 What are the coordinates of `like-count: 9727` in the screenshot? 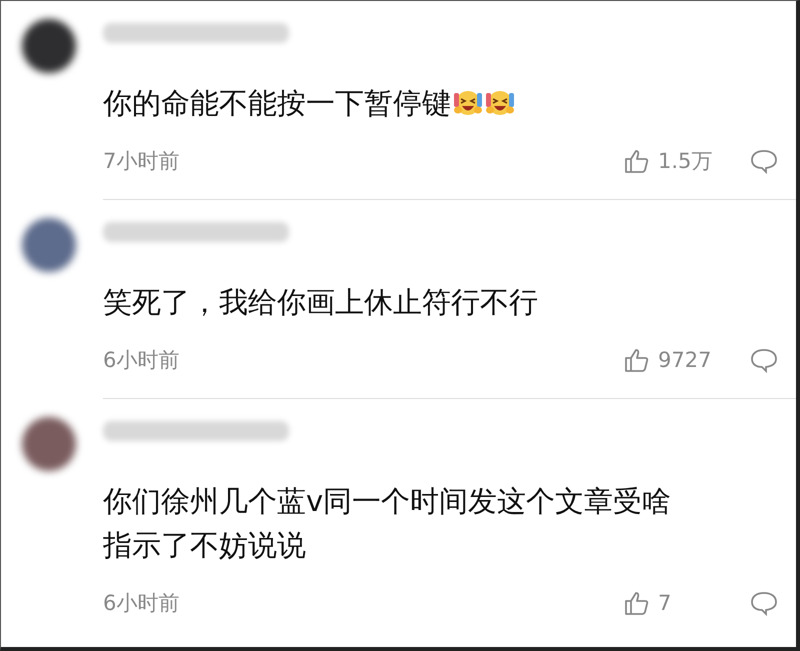 It's located at (685, 360).